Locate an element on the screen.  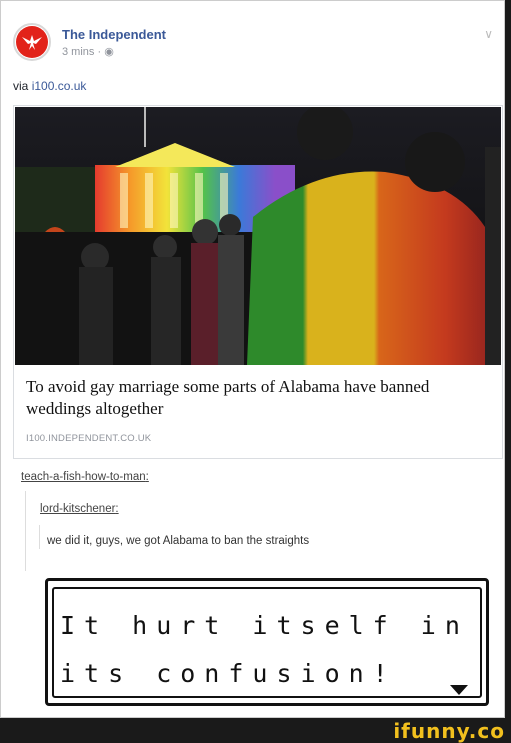
page-avatar is located at coordinates (32, 42).